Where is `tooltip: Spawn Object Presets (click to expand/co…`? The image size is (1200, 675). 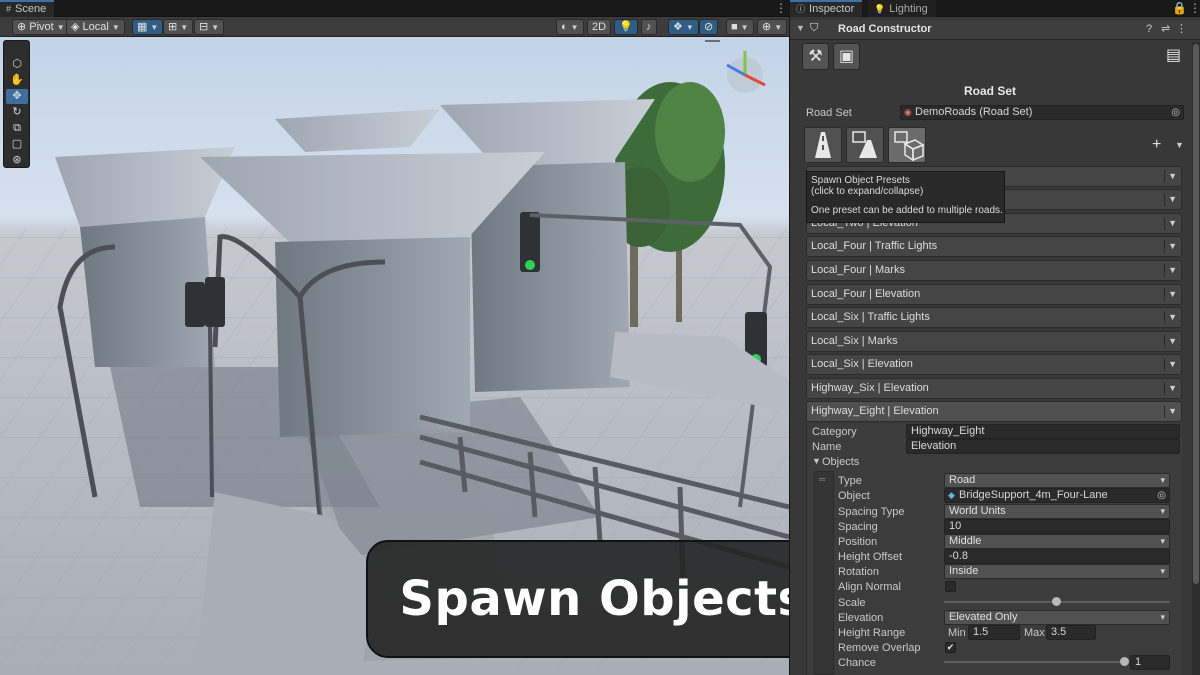 tooltip: Spawn Object Presets (click to expand/co… is located at coordinates (905, 197).